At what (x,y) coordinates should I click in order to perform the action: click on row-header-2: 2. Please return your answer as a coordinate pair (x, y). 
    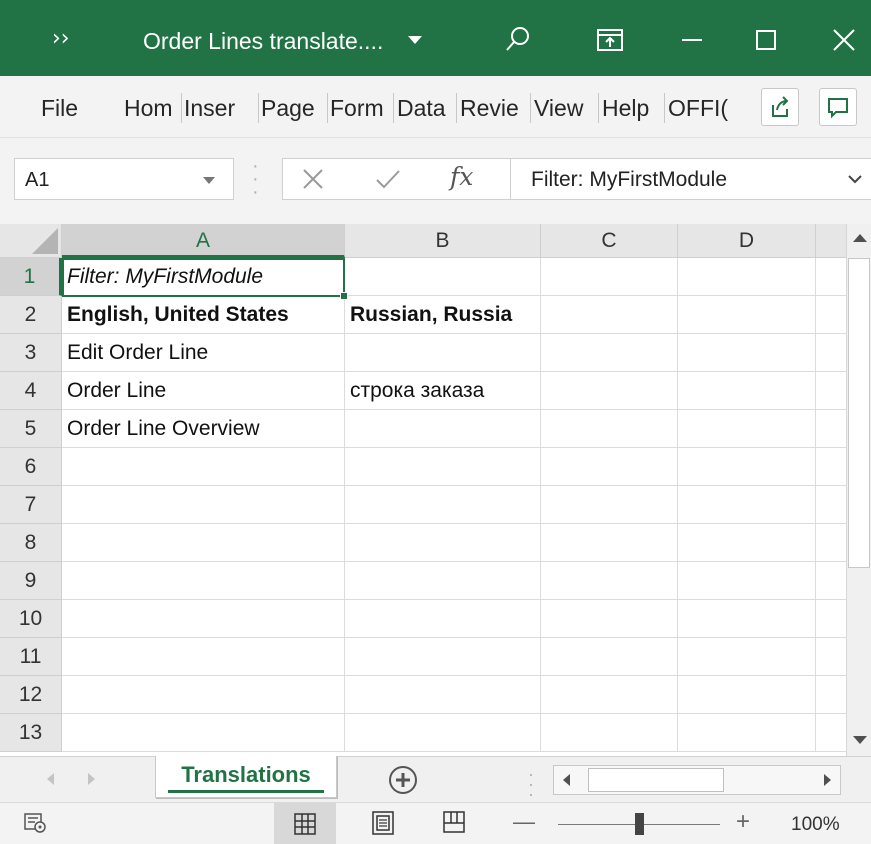
    Looking at the image, I should click on (31, 315).